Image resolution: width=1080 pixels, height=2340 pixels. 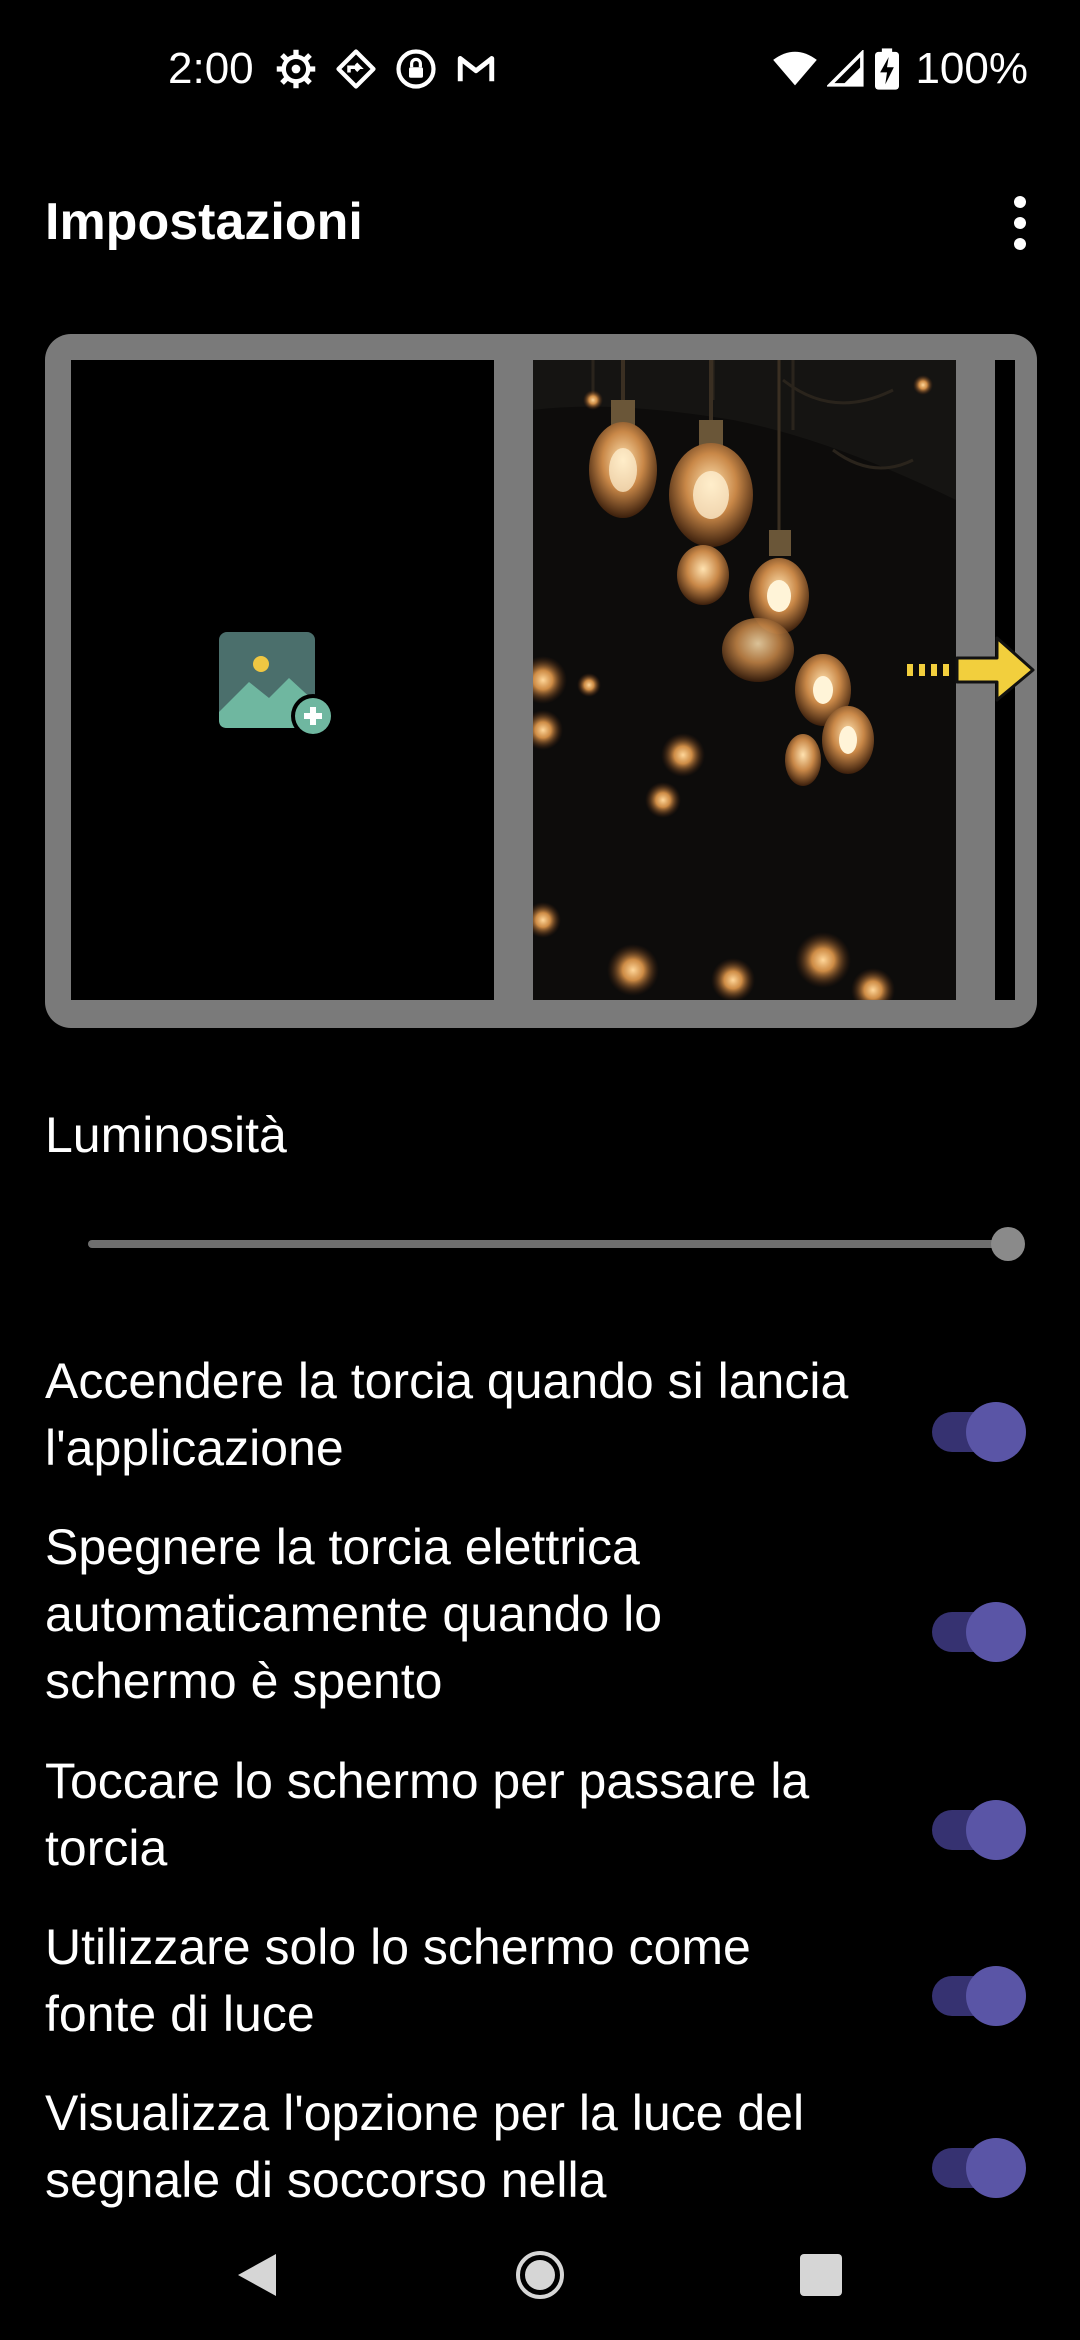 I want to click on navigation-bar, so click(x=540, y=2275).